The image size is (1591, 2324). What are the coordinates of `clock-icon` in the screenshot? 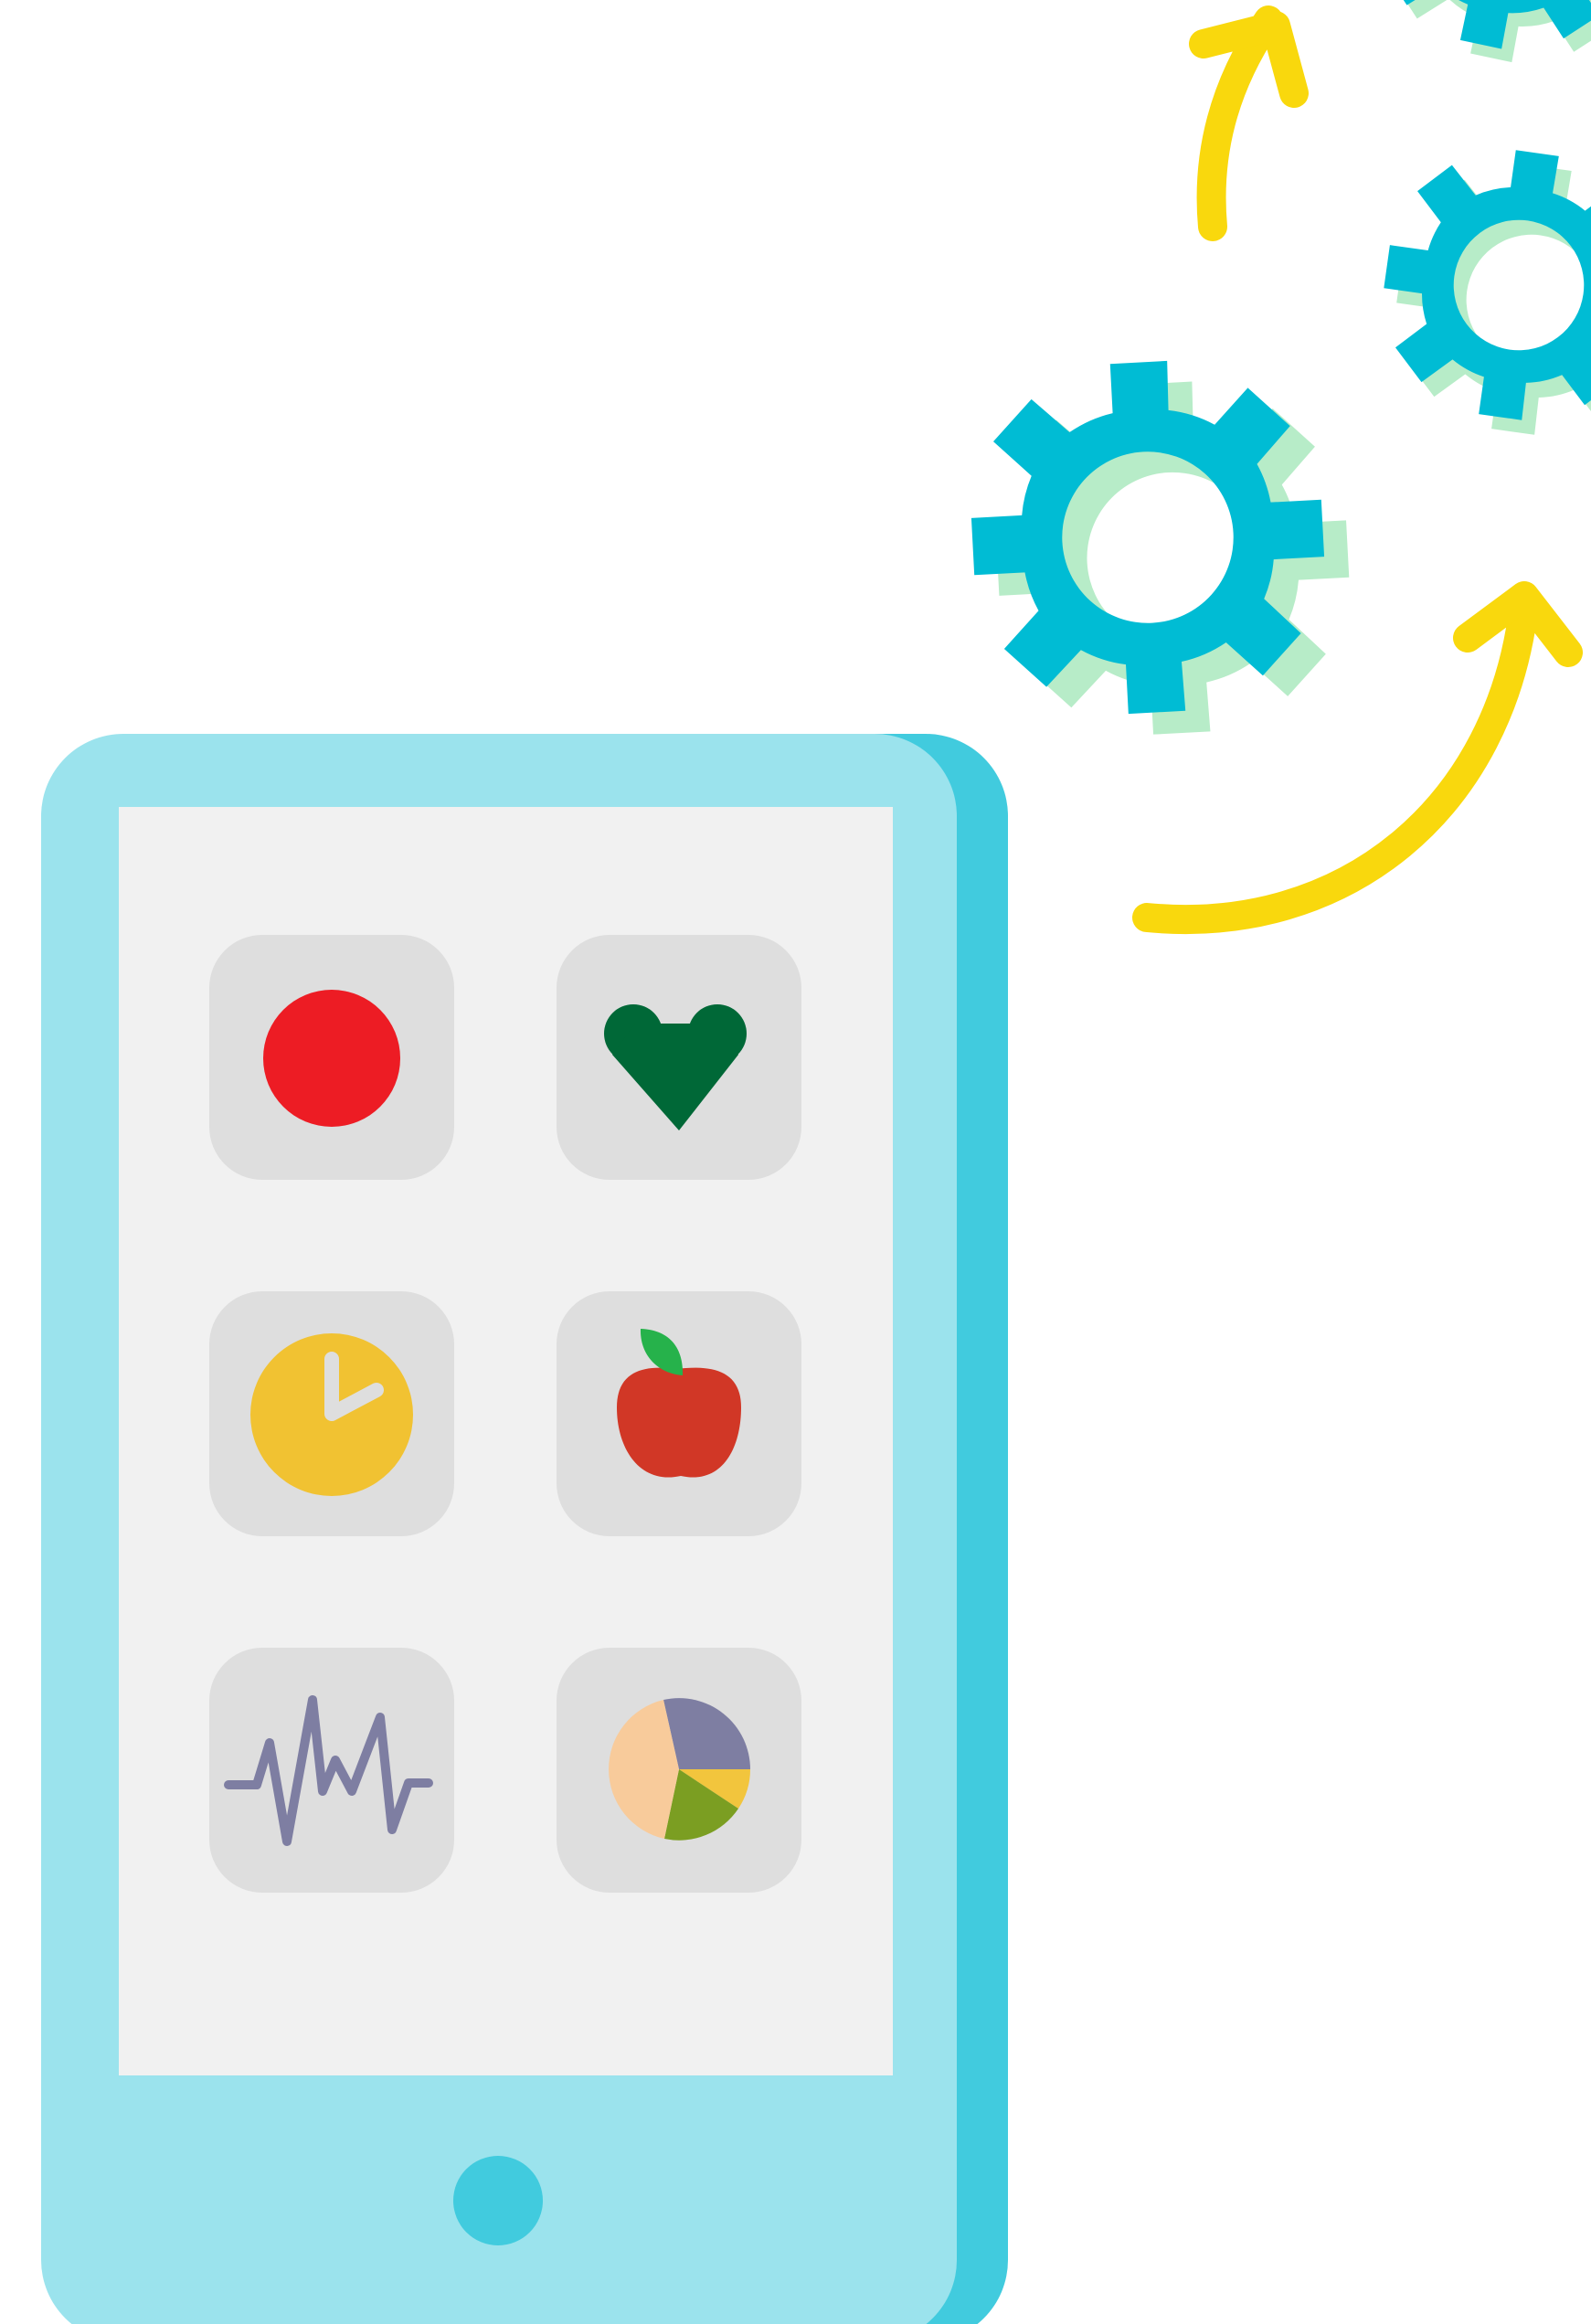 It's located at (331, 1414).